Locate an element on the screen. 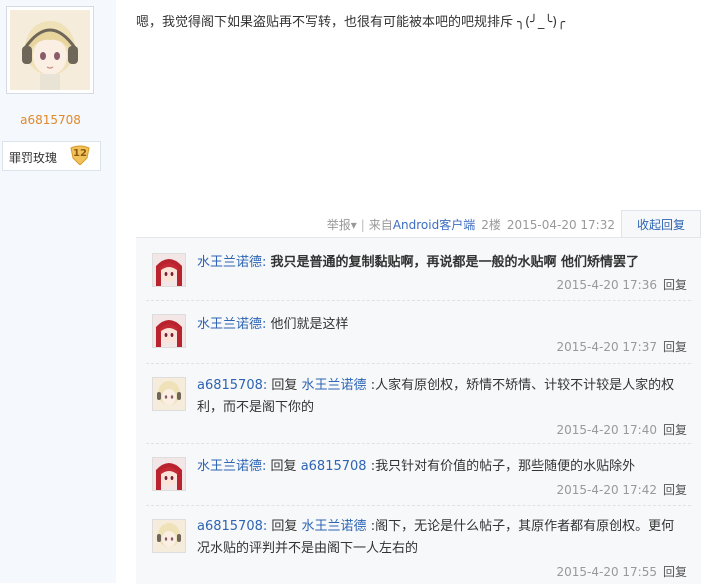  reply-footer: 2015-4-20 17:42 回复 is located at coordinates (621, 489).